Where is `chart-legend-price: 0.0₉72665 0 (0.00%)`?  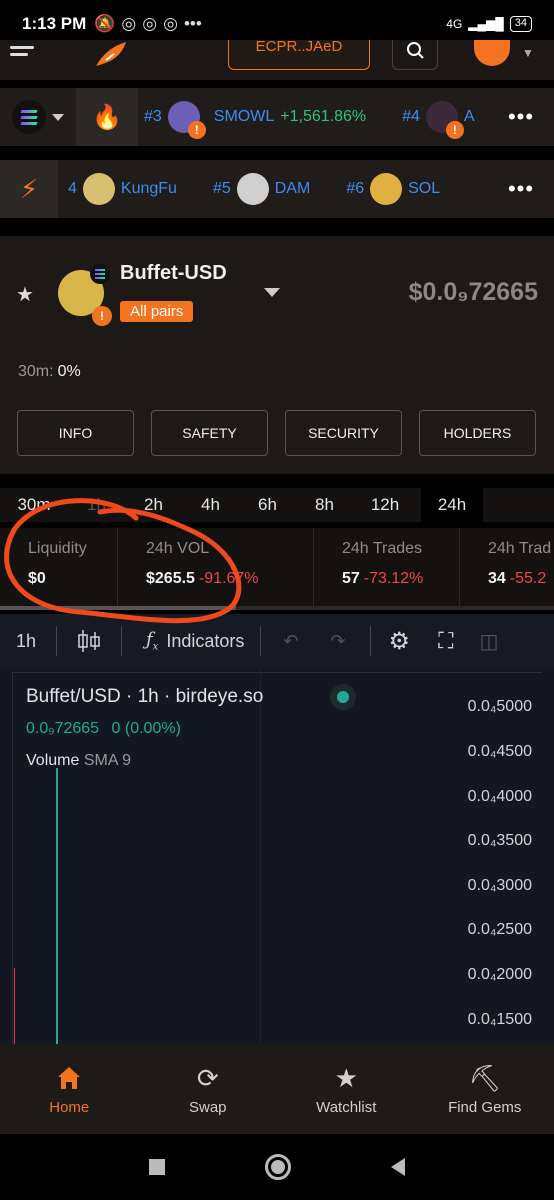
chart-legend-price: 0.0₉72665 0 (0.00%) is located at coordinates (103, 729).